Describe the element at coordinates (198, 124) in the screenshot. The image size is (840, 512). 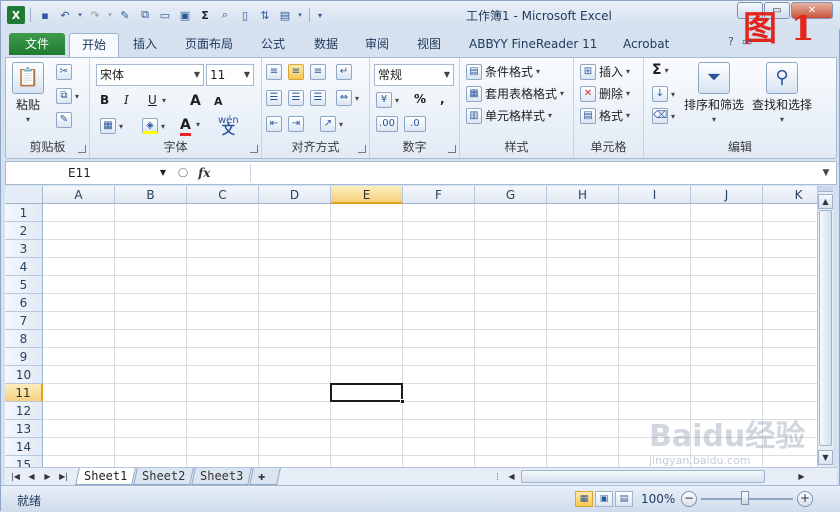
I see `font-color-dropdown-icon: ▾` at that location.